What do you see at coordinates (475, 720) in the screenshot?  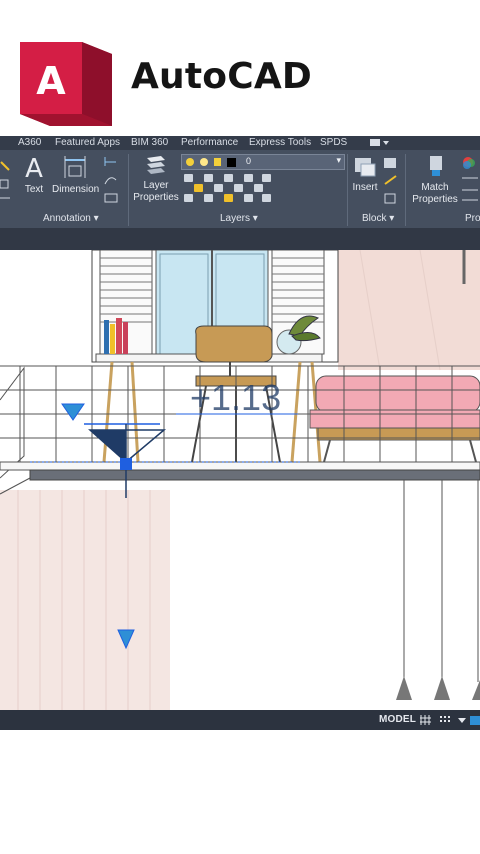 I see `ortho-icon` at bounding box center [475, 720].